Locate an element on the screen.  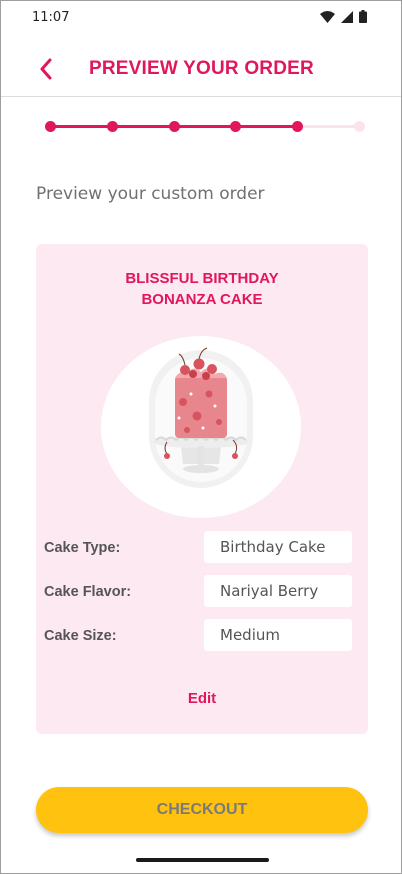
cell-signal-icon is located at coordinates (347, 16).